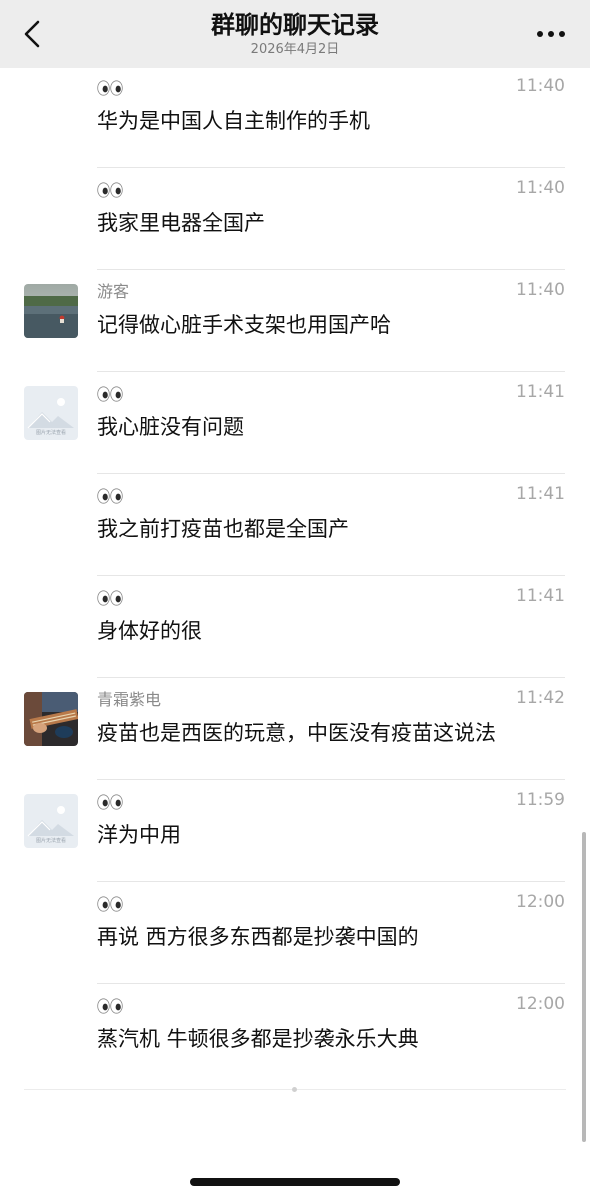 This screenshot has width=590, height=1200. I want to click on sender-name: 游客, so click(113, 292).